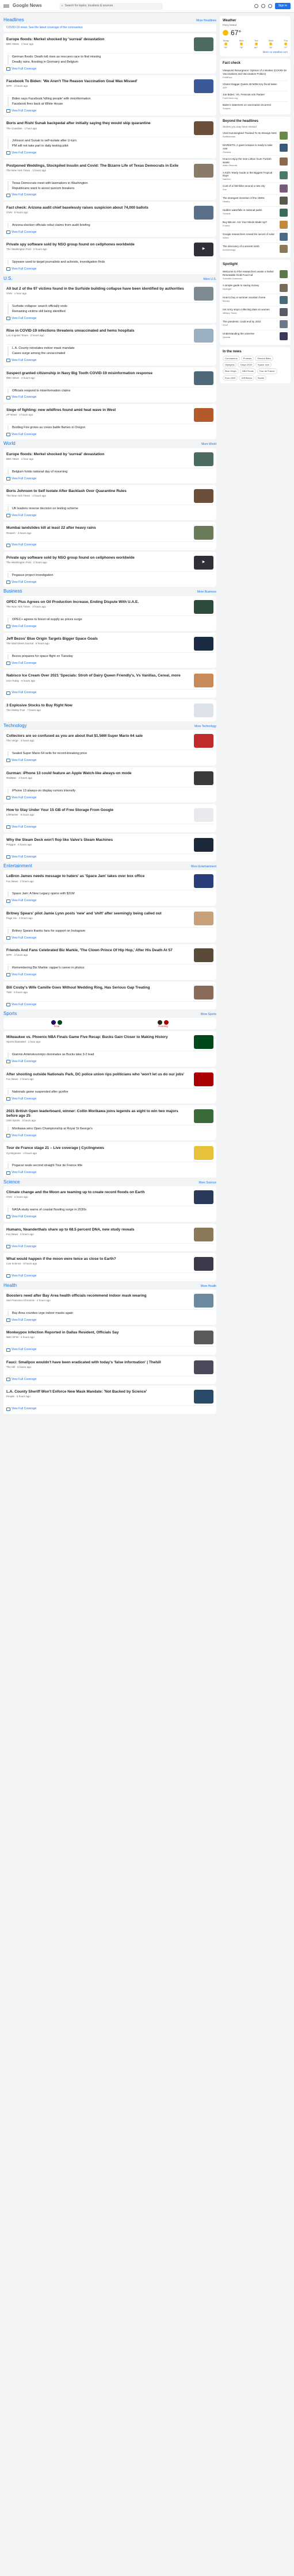 This screenshot has width=294, height=2576. I want to click on related-story: Belgium holds national day of mourning, so click(112, 472).